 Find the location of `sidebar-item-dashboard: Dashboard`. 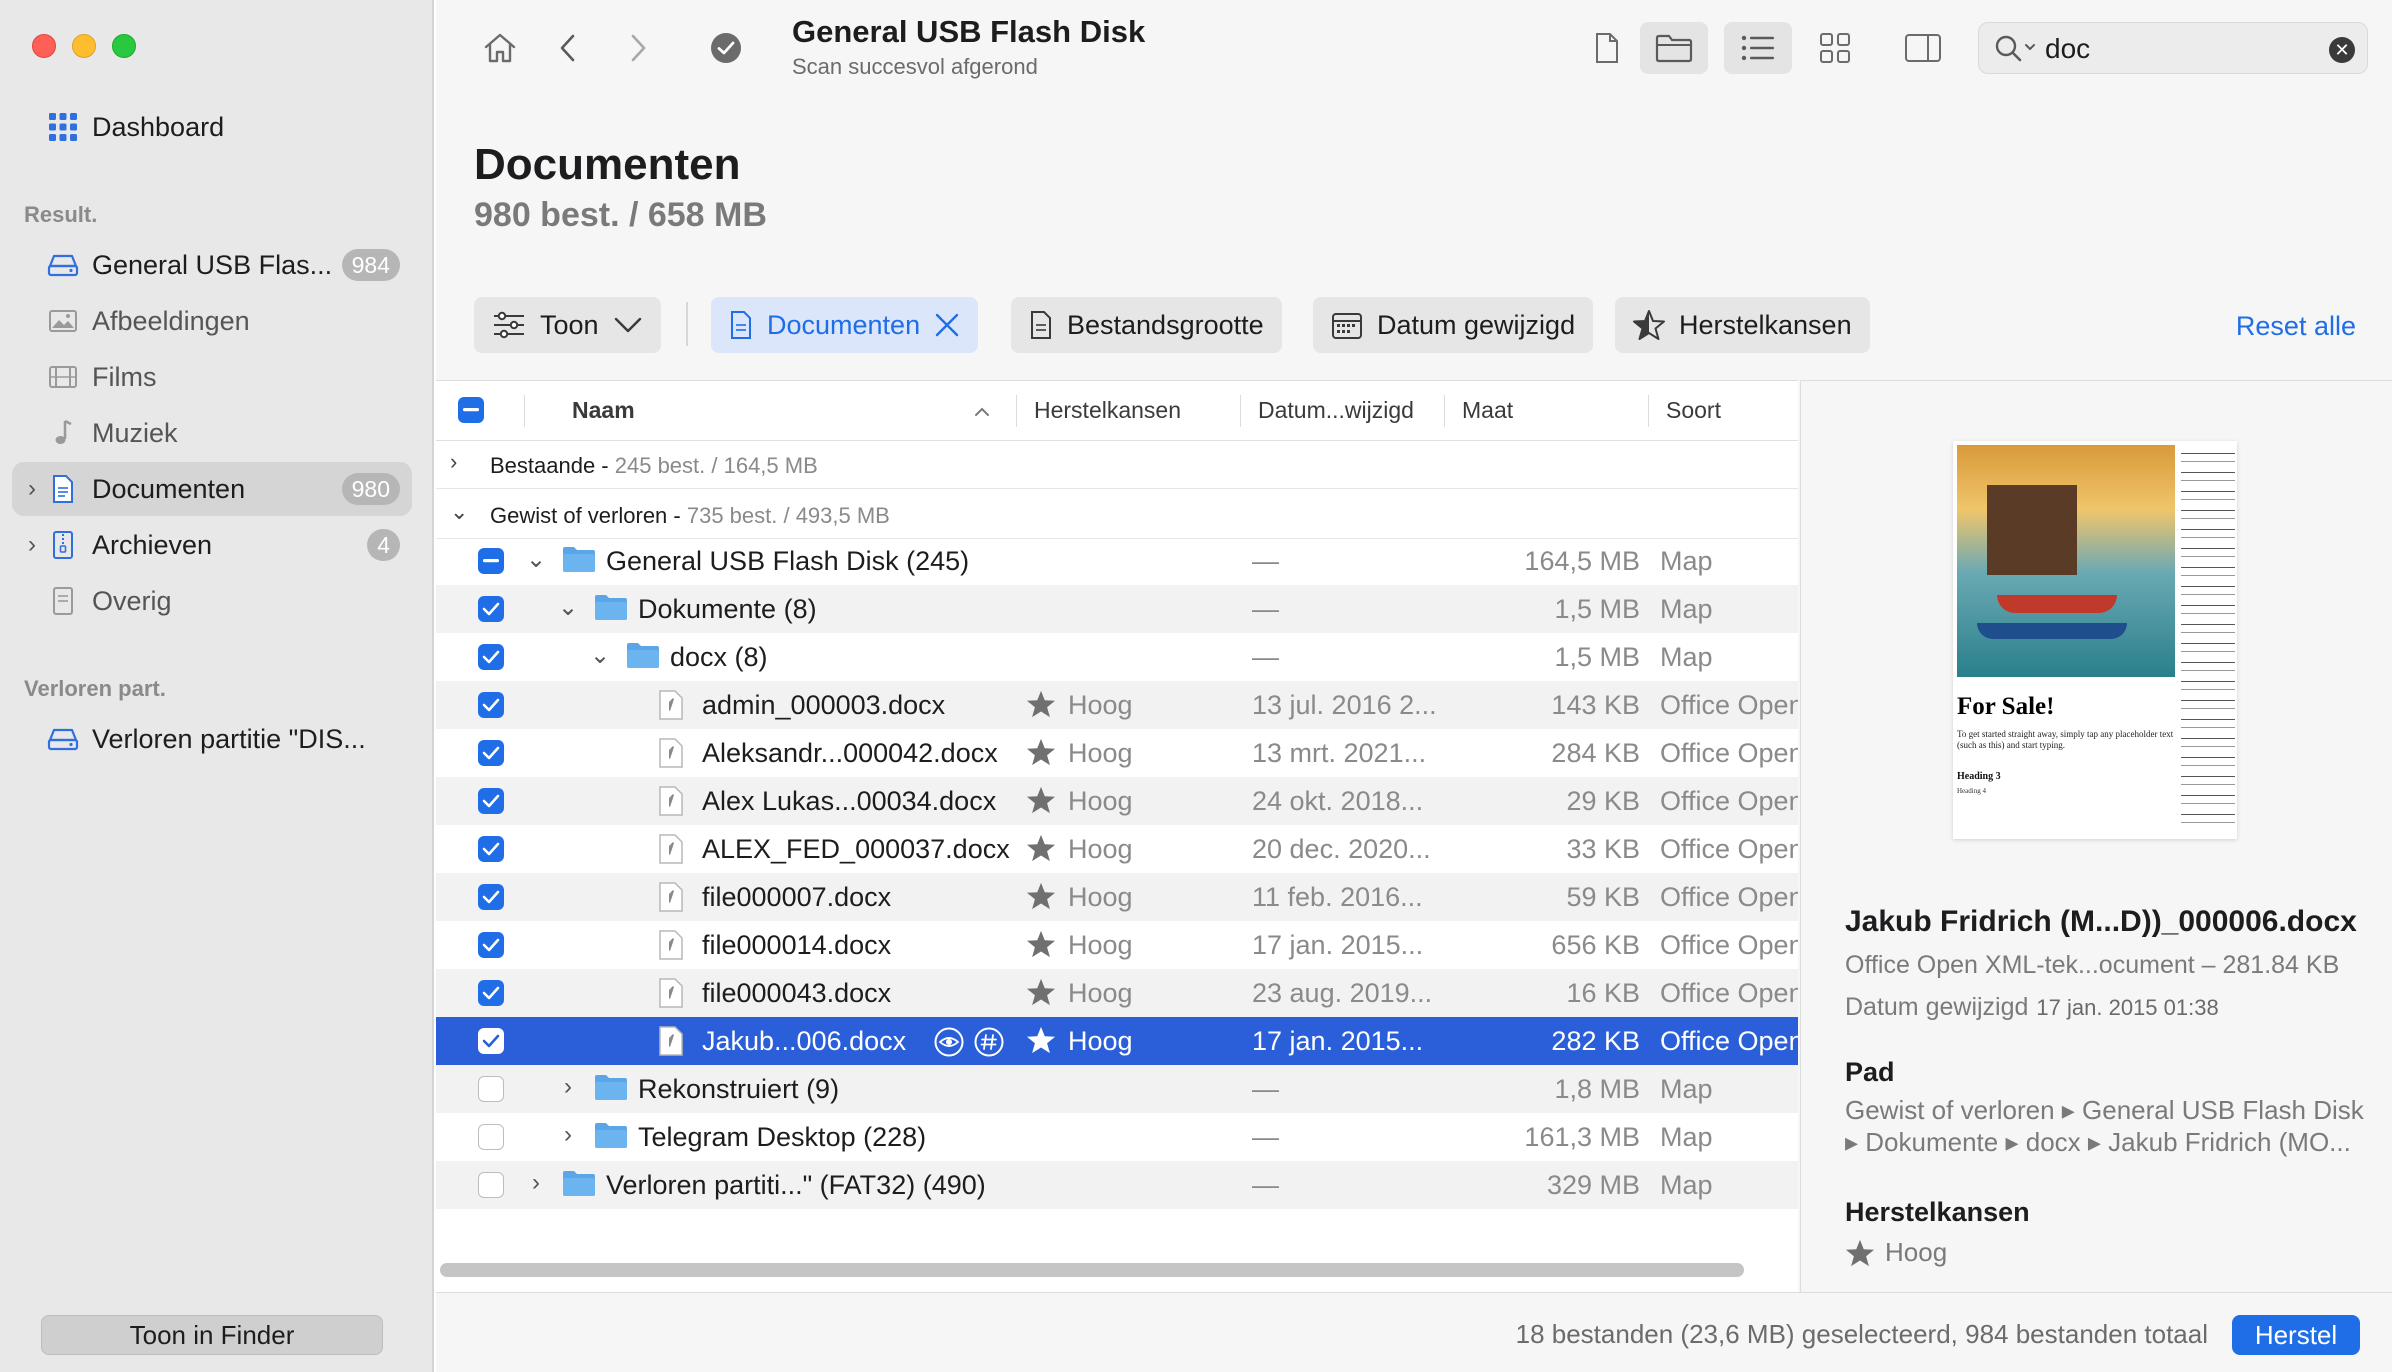

sidebar-item-dashboard: Dashboard is located at coordinates (212, 127).